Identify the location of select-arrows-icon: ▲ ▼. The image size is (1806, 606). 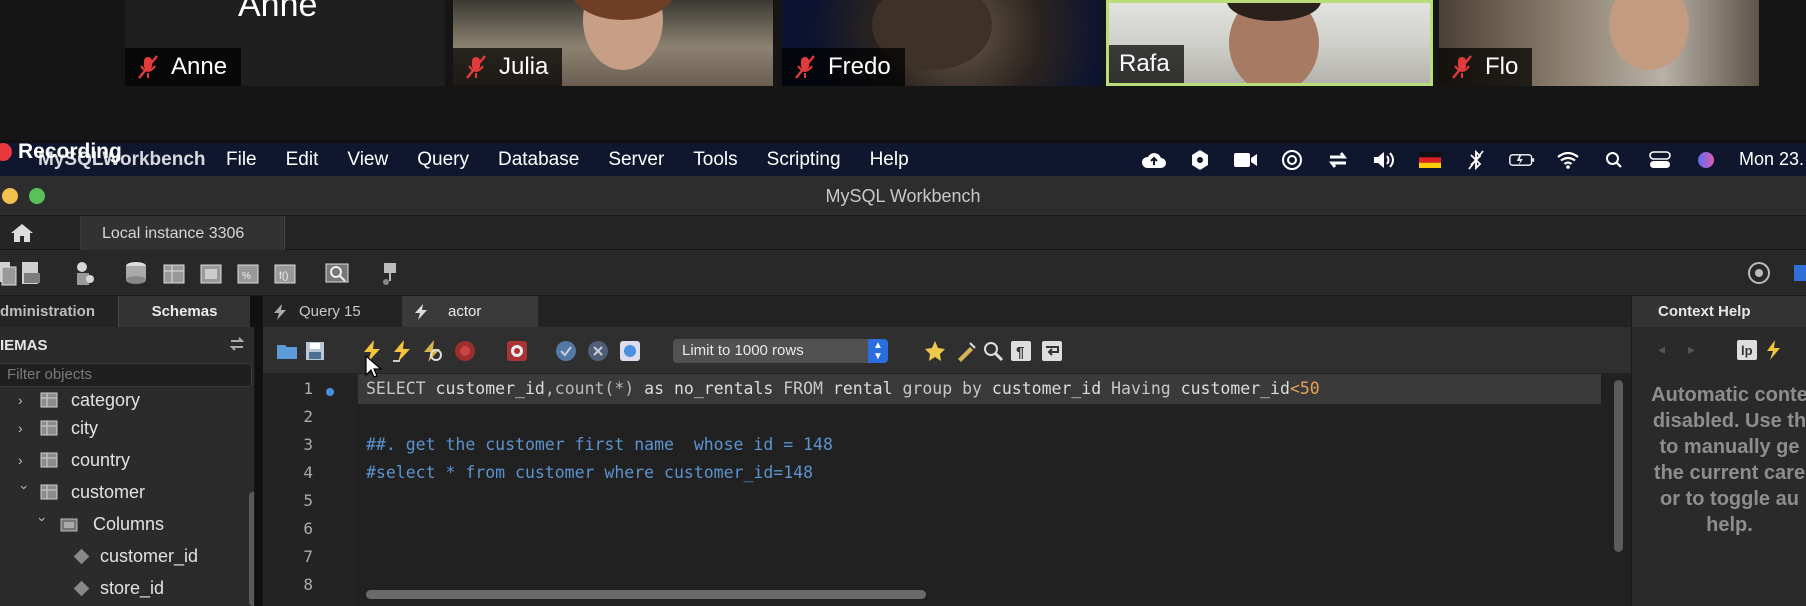
(878, 351).